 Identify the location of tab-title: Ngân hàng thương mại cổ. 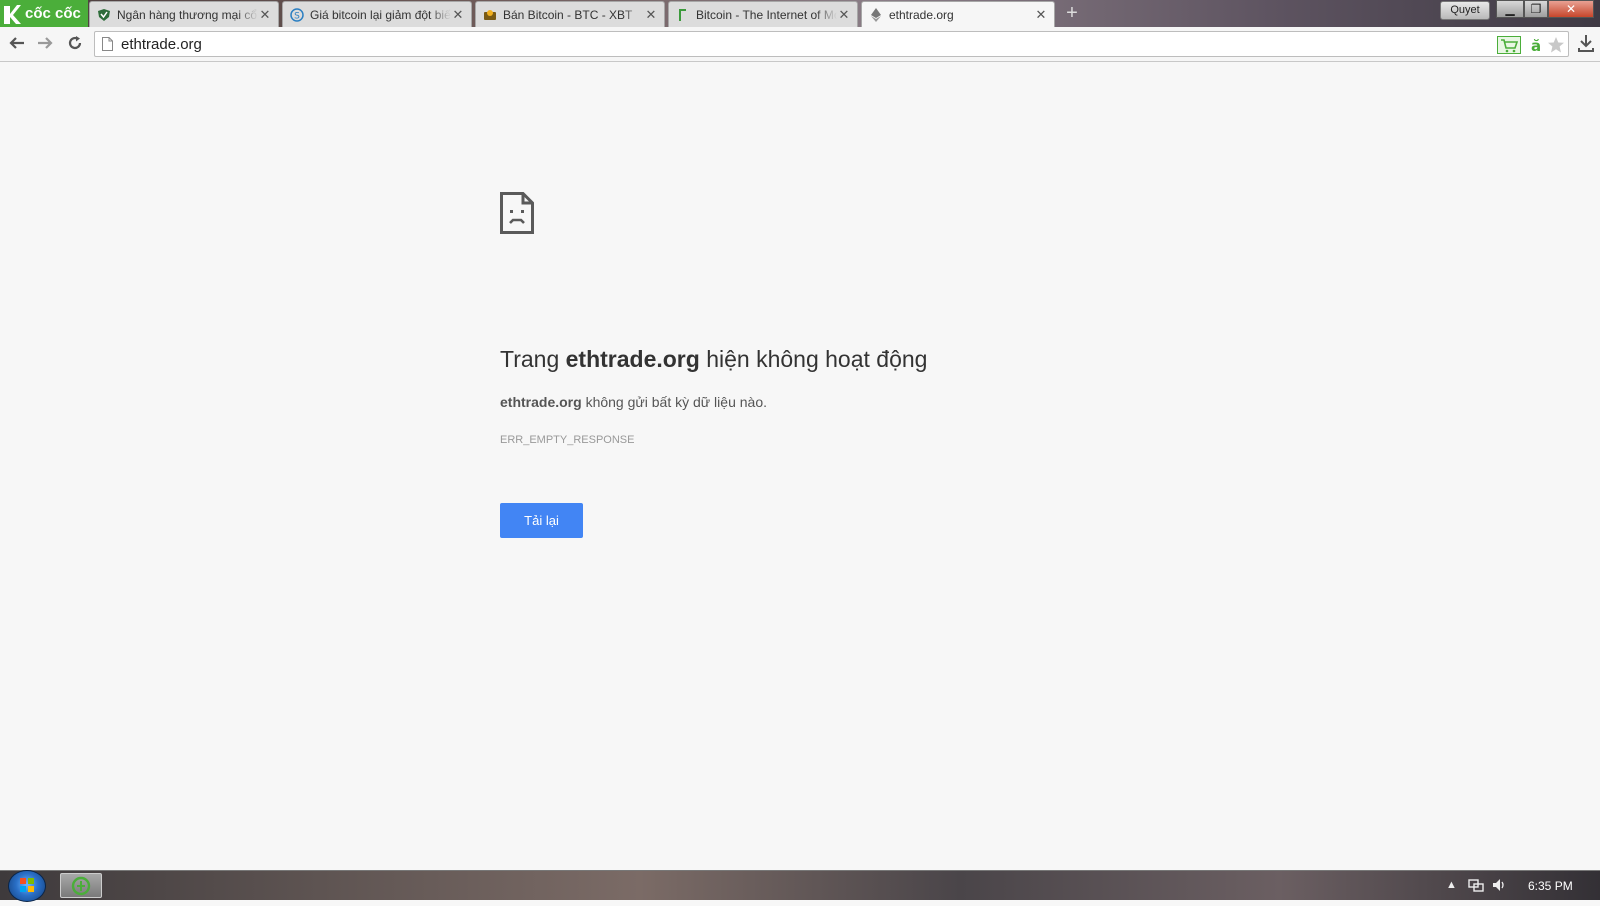
(187, 14).